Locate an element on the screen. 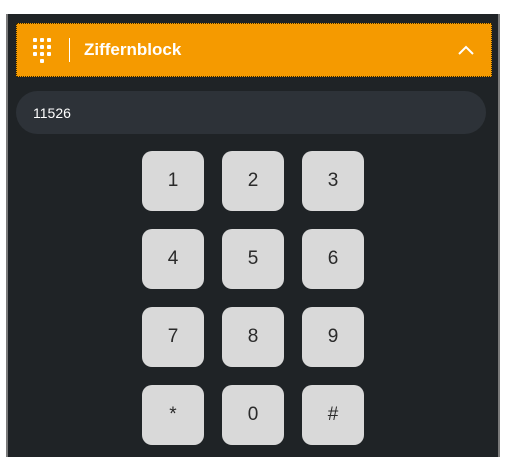  chevron-up-icon is located at coordinates (466, 50).